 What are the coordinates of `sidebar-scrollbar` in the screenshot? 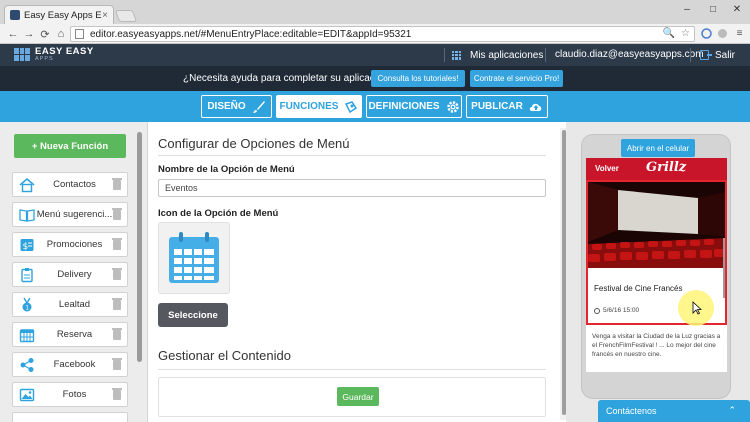 It's located at (139, 247).